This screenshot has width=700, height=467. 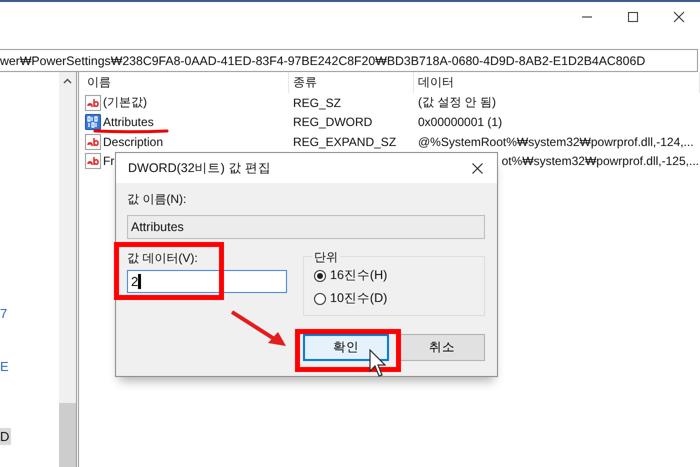 I want to click on value-data: 0x00000001 (1), so click(x=460, y=122).